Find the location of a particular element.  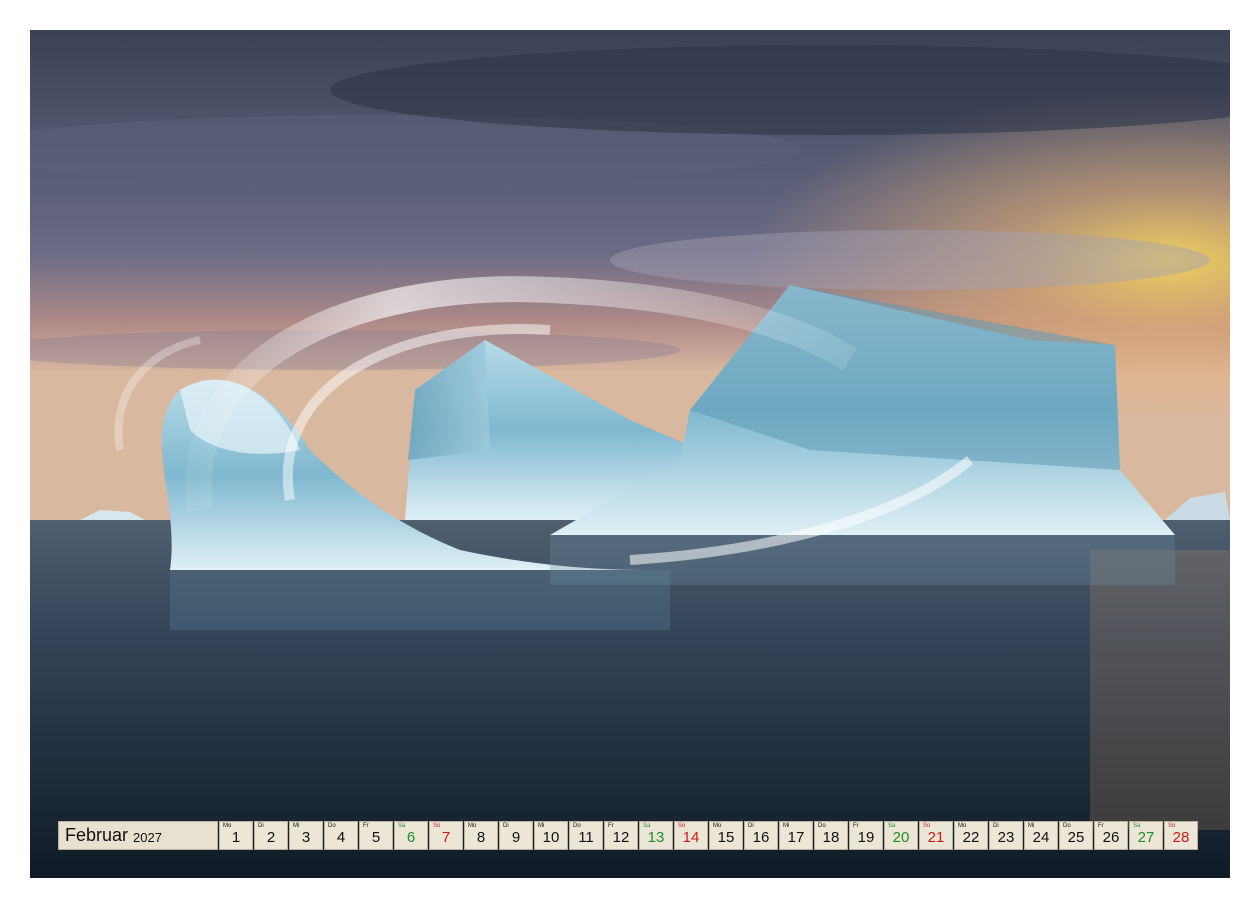

day-number: 18 is located at coordinates (831, 837).